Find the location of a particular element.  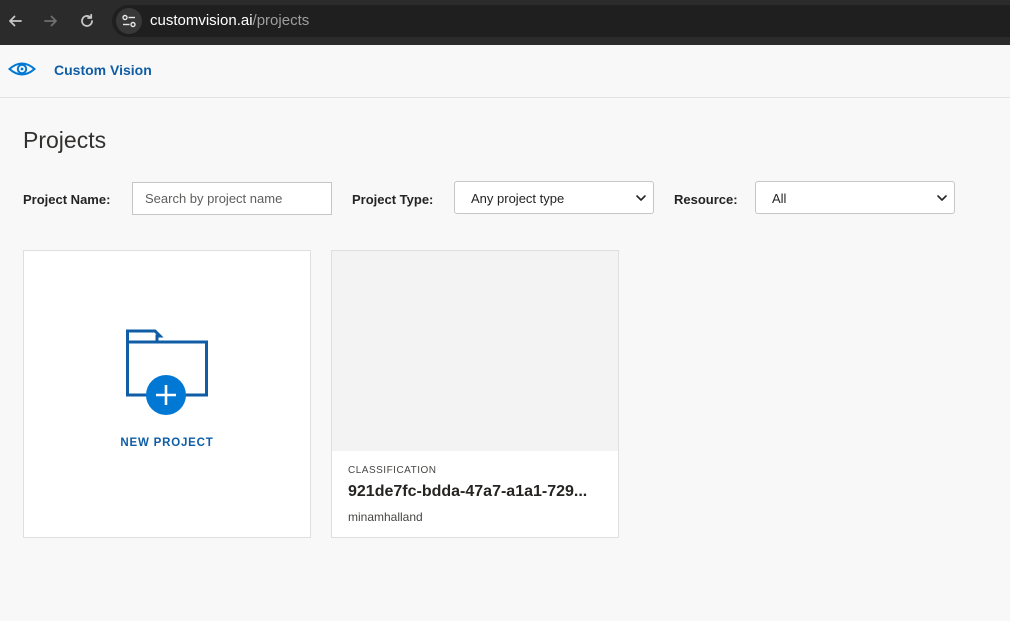

eye-icon is located at coordinates (22, 69).